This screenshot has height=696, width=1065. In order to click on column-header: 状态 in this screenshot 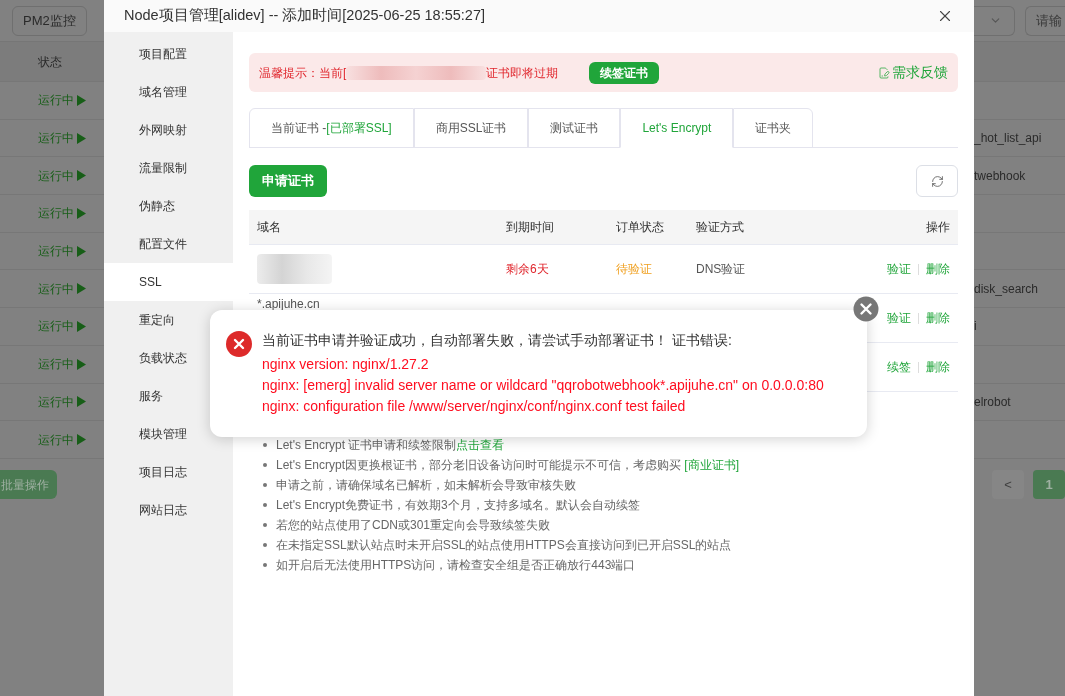, I will do `click(50, 62)`.